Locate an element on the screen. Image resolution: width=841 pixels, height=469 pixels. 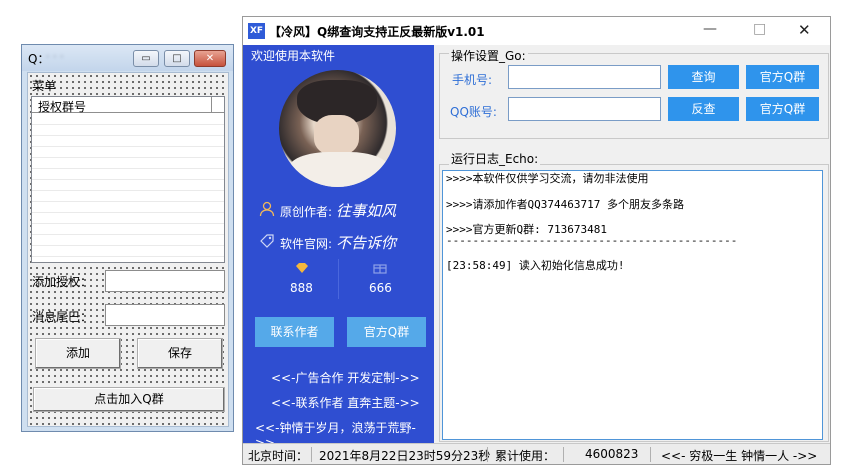
official-group-button-1: 官方Q群 is located at coordinates (782, 77).